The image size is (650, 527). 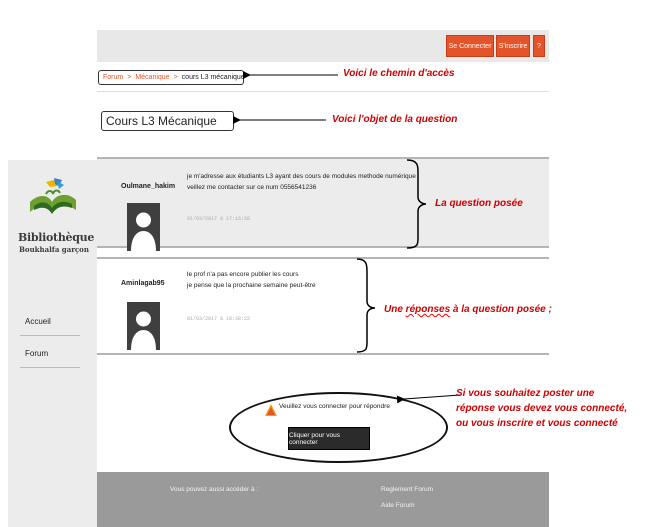 What do you see at coordinates (395, 309) in the screenshot?
I see `annotation-reply-prefix: Une` at bounding box center [395, 309].